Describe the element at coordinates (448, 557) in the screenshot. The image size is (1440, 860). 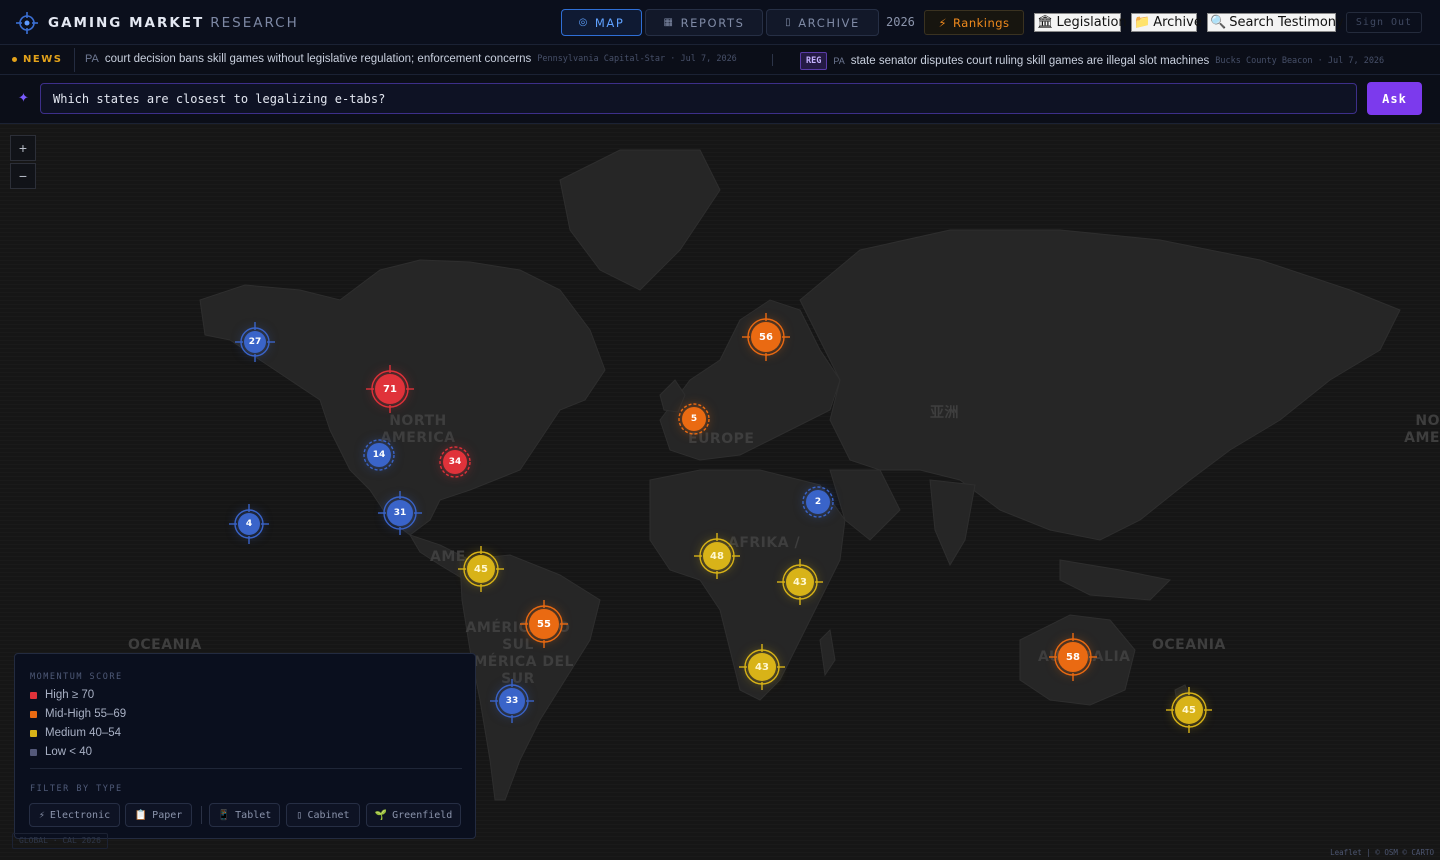
I see `map-label-america-partial: AME` at that location.